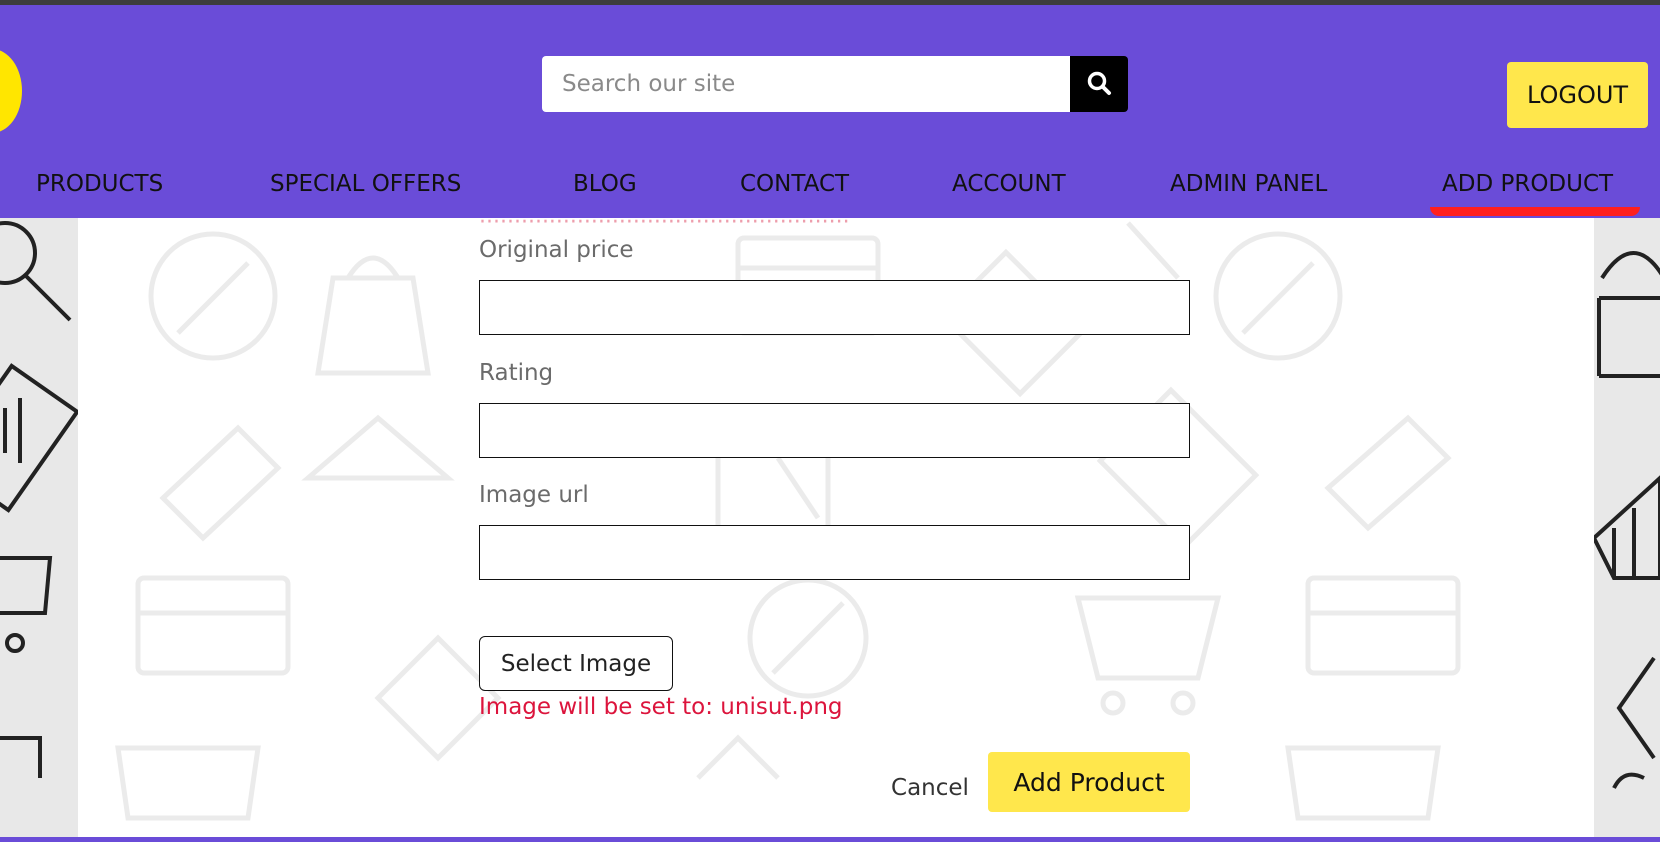 The image size is (1660, 842). Describe the element at coordinates (1535, 211) in the screenshot. I see `nav-active-indicator` at that location.